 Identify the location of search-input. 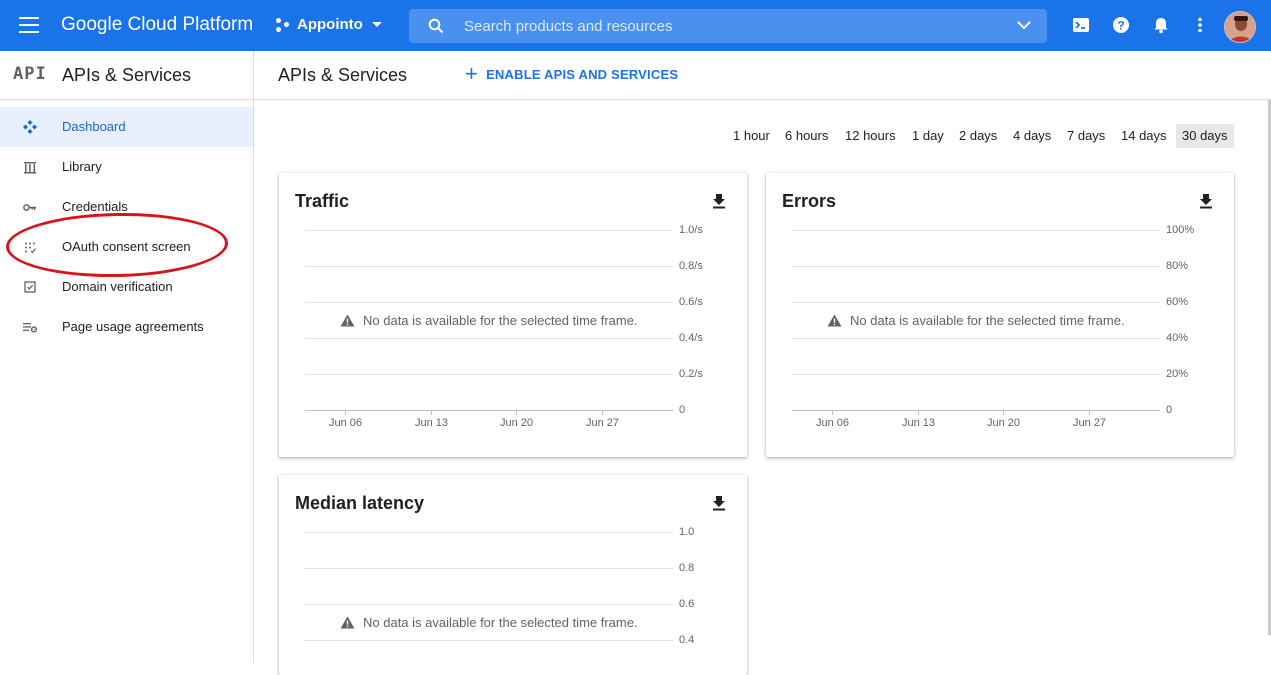
(734, 26).